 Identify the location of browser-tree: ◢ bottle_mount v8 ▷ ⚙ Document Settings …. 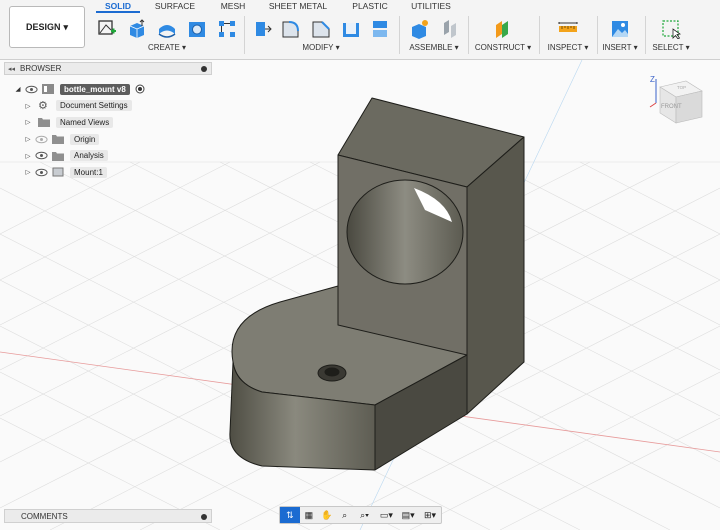
(114, 131).